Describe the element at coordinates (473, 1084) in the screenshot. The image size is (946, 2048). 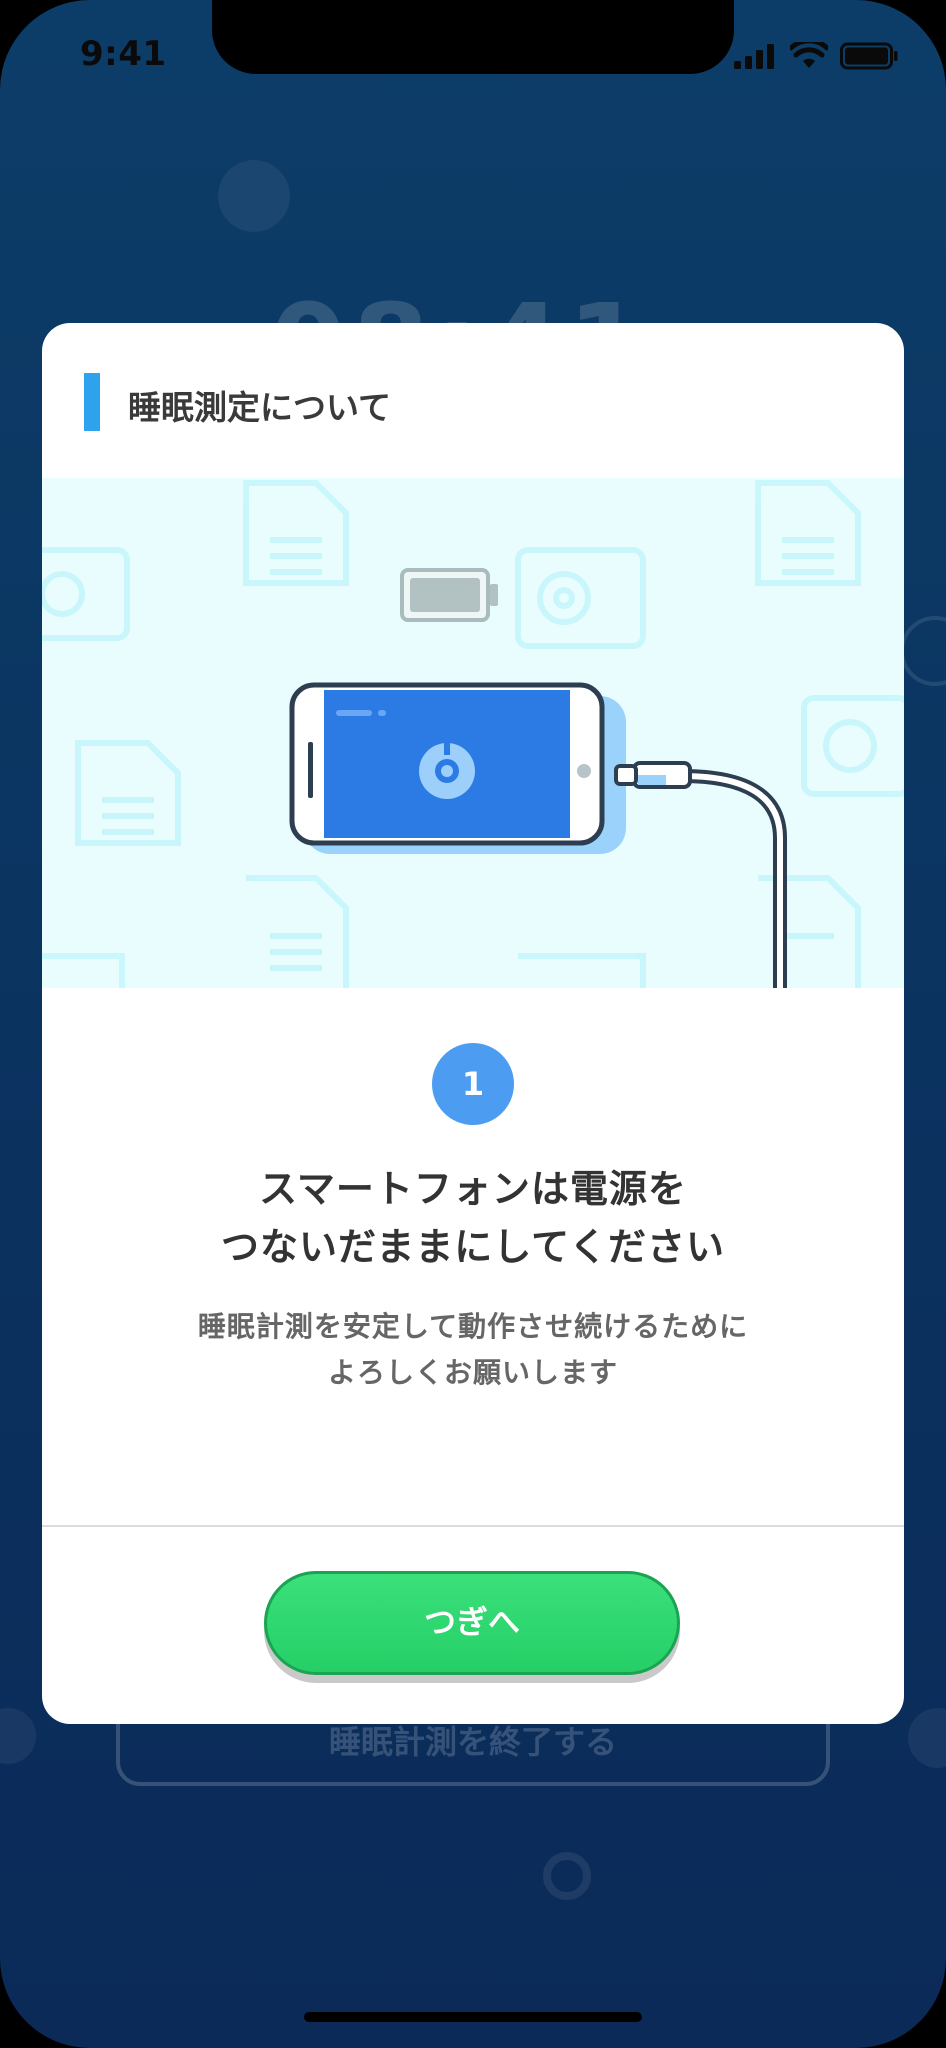
I see `step-number-badge: 1` at that location.